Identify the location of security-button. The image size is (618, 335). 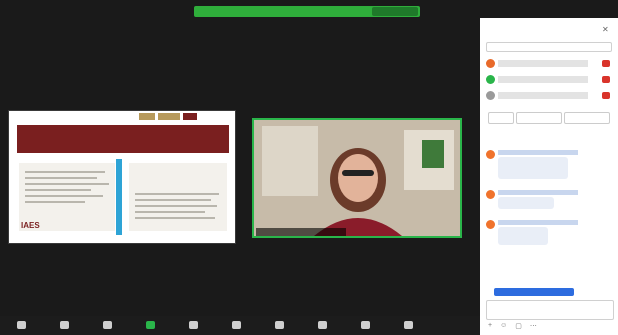
(107, 325).